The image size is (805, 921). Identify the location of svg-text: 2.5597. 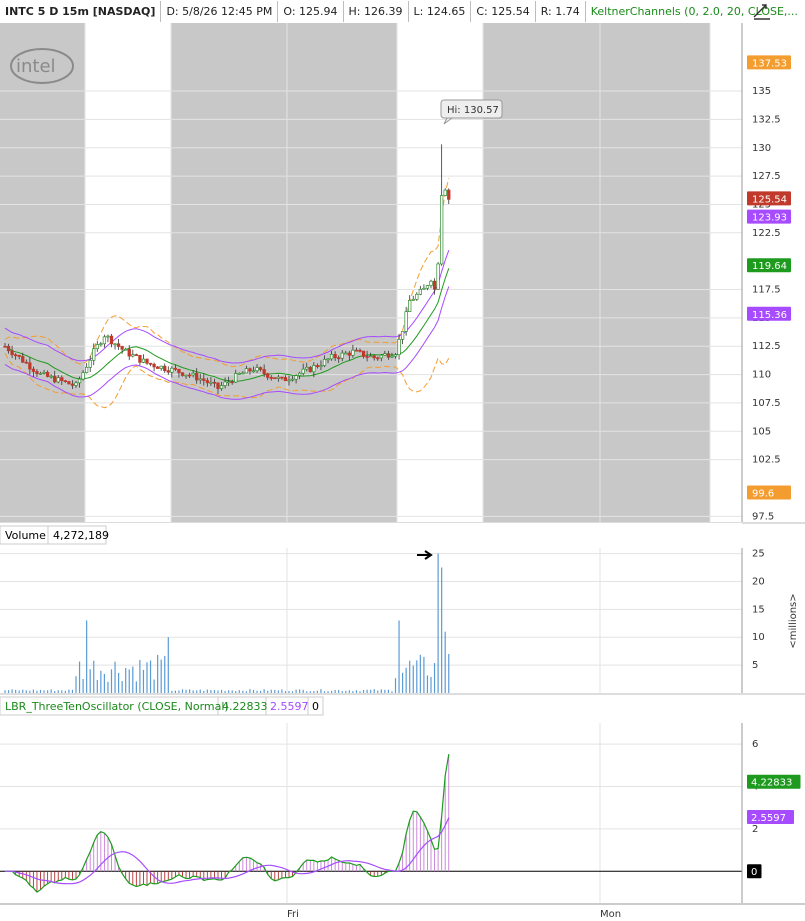
(768, 818).